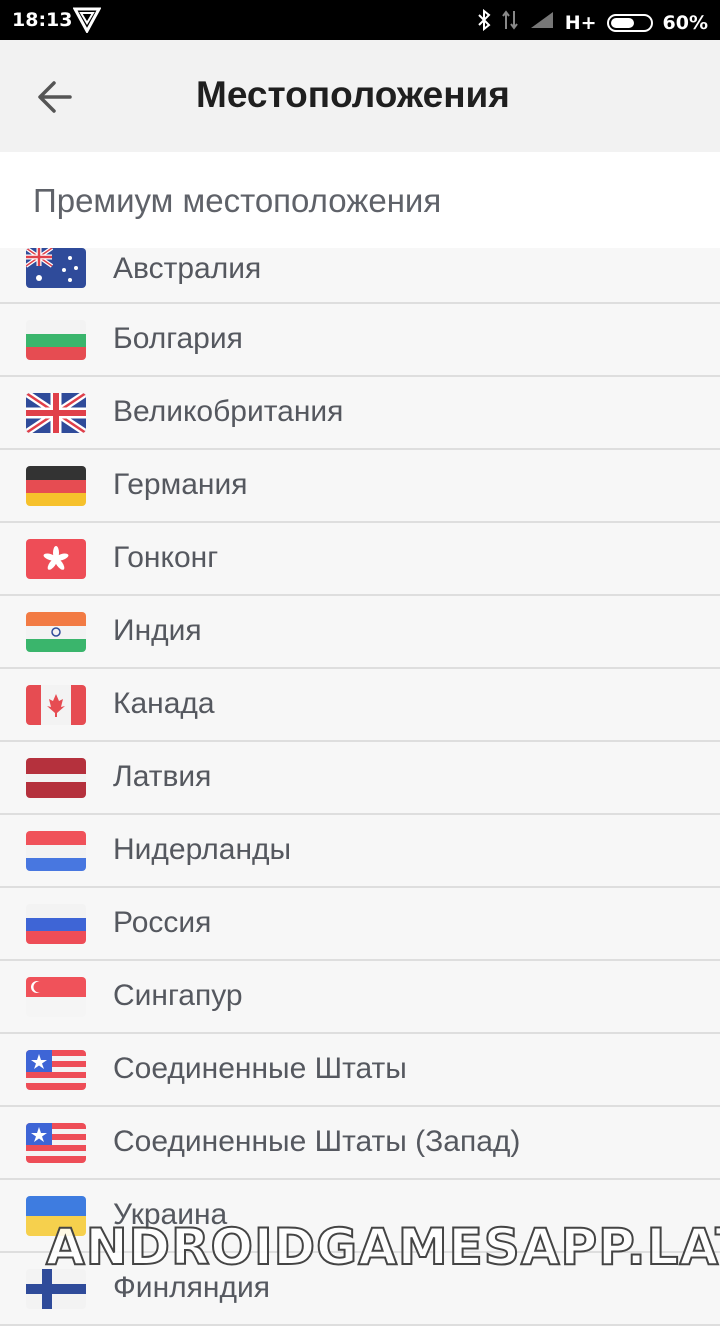 Image resolution: width=720 pixels, height=1326 pixels. I want to click on location-label: Индия, so click(157, 630).